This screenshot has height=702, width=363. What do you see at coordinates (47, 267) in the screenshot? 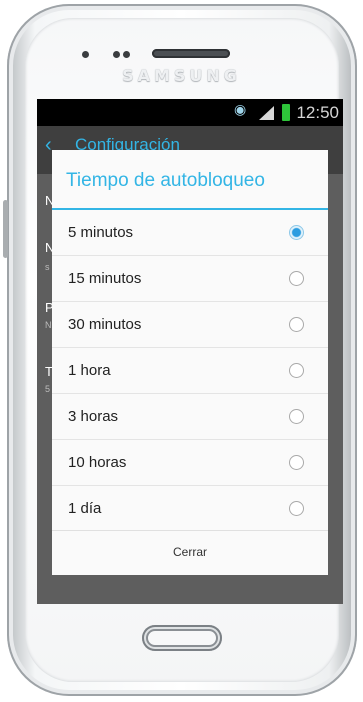
I see `setting-subtitle: s` at bounding box center [47, 267].